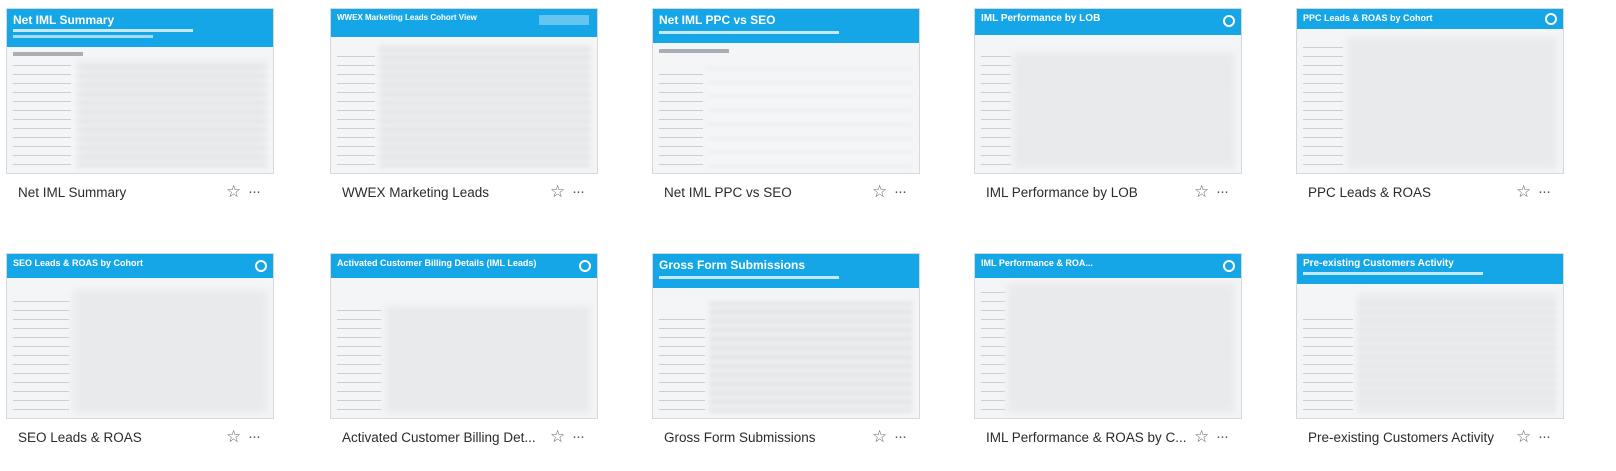 Image resolution: width=1616 pixels, height=471 pixels. I want to click on card-title: SEO Leads & ROAS, so click(80, 437).